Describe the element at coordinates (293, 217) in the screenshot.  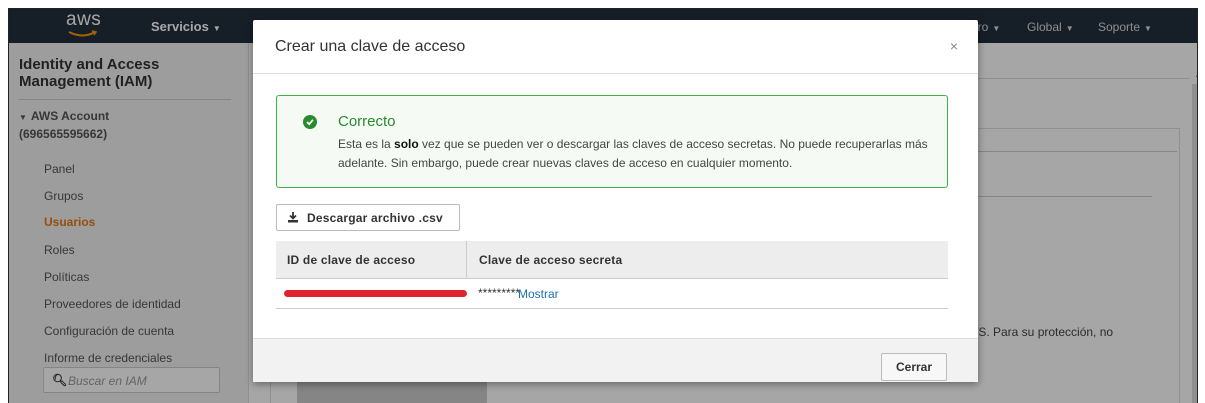
I see `download-icon` at that location.